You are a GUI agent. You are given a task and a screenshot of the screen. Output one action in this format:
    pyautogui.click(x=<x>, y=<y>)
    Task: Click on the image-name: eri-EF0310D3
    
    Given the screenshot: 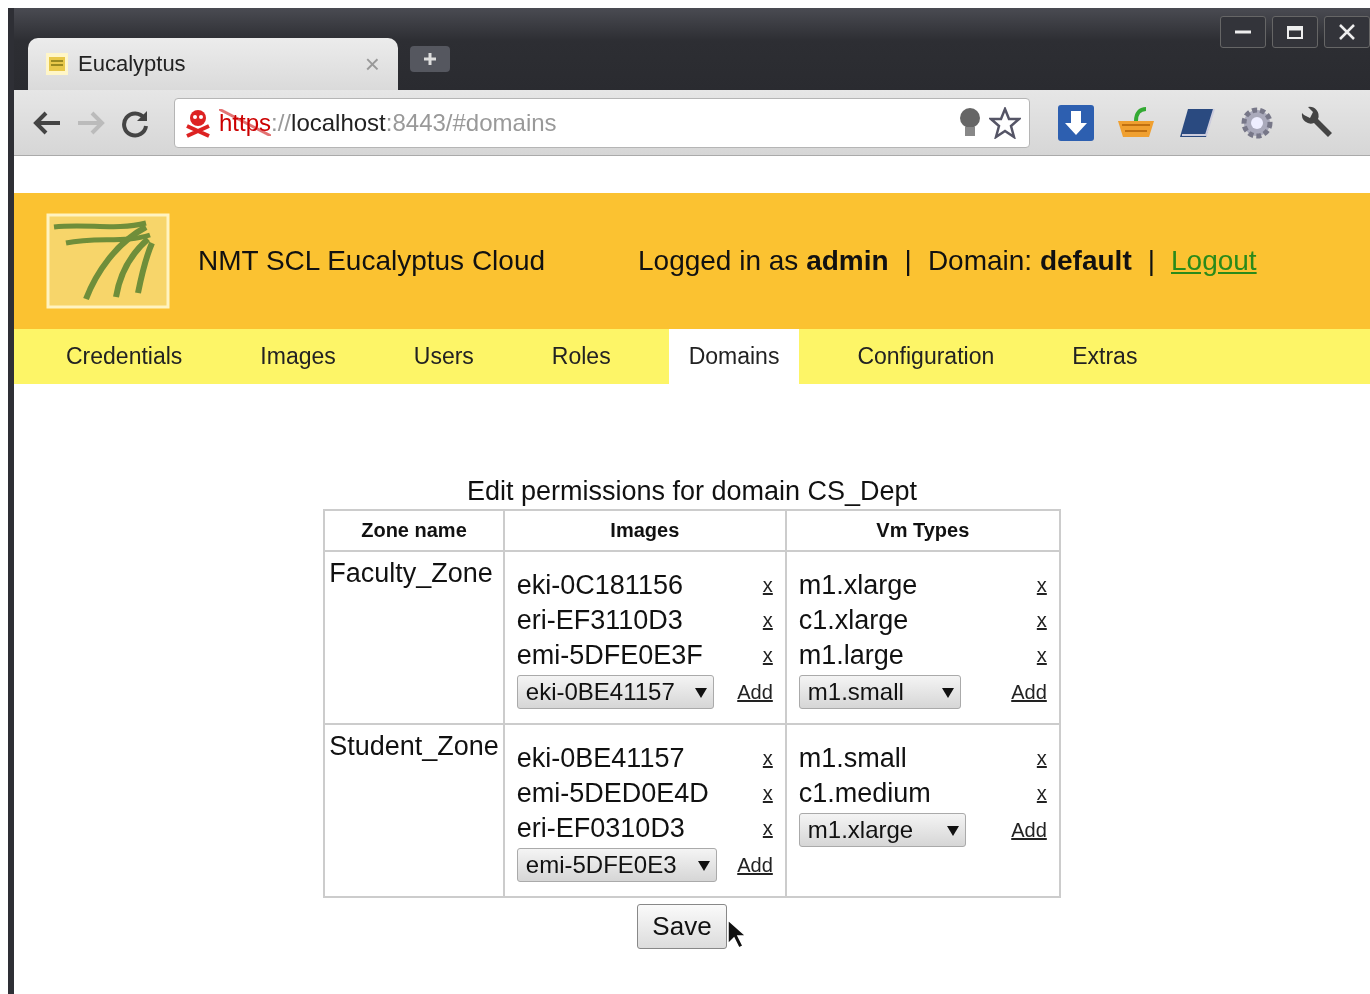 What is the action you would take?
    pyautogui.click(x=601, y=828)
    